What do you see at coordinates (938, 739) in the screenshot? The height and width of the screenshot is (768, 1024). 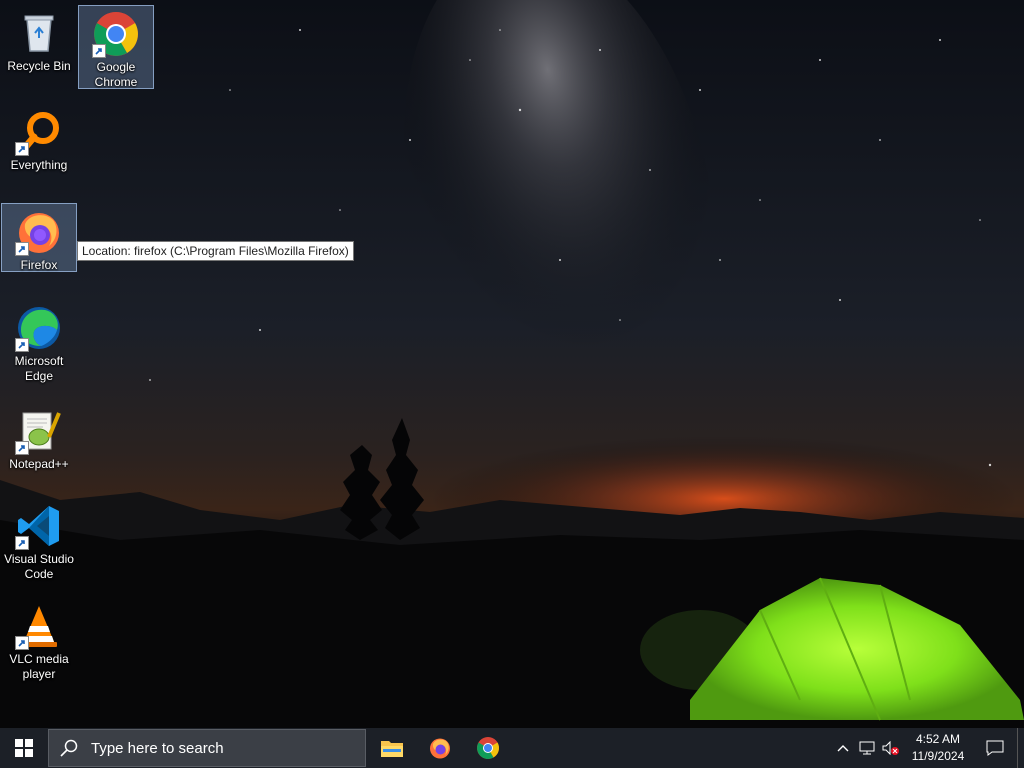 I see `clock-time: 4:52 AM` at bounding box center [938, 739].